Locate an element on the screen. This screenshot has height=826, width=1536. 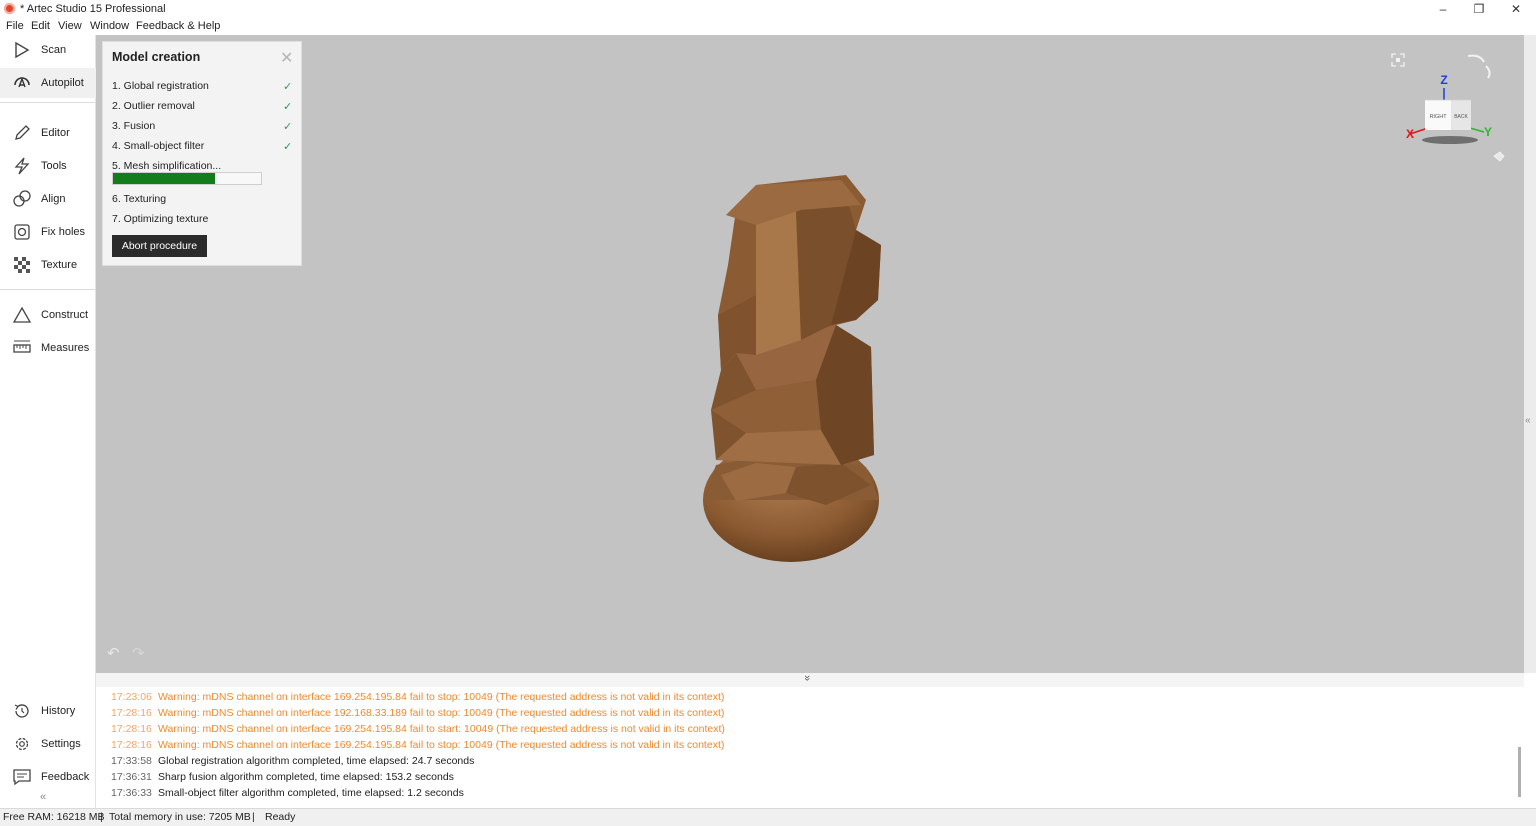
navigation-cube: RIGHT BACK Z X Y is located at coordinates (1455, 110).